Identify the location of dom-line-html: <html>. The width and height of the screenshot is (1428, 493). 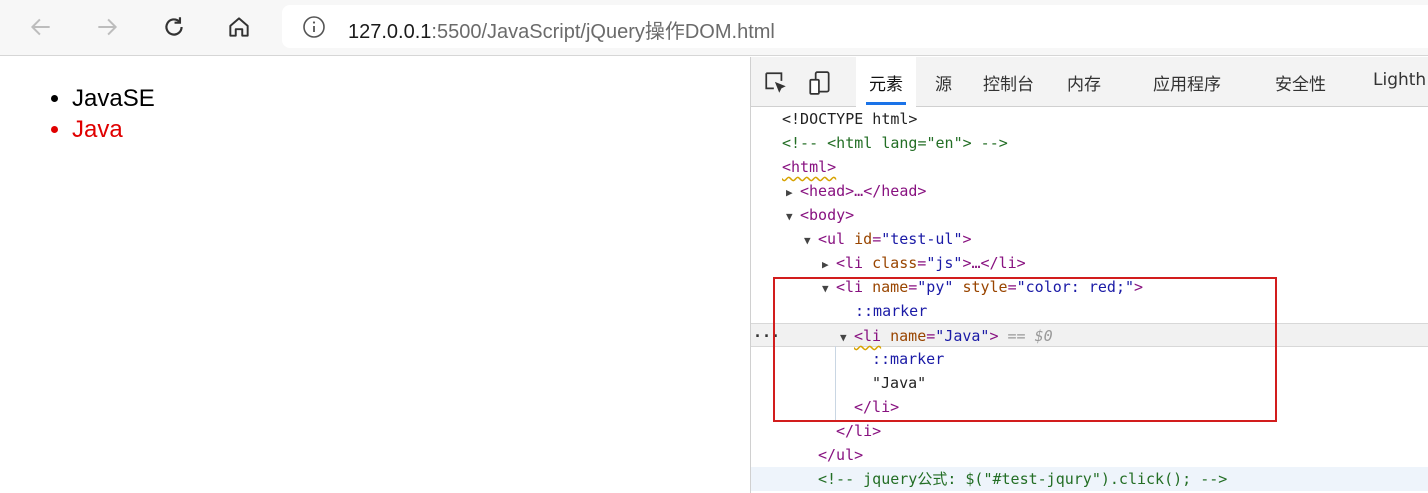
(1089, 167).